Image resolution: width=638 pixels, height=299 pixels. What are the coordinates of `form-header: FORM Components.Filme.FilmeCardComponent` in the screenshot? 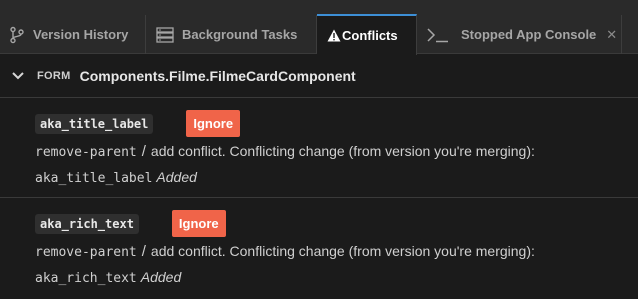 It's located at (319, 76).